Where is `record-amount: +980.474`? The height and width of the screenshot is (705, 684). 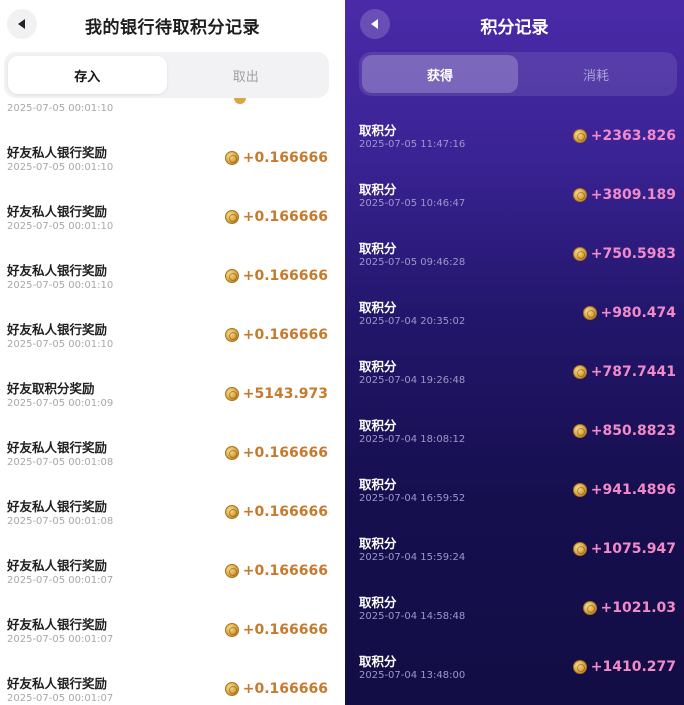
record-amount: +980.474 is located at coordinates (629, 313).